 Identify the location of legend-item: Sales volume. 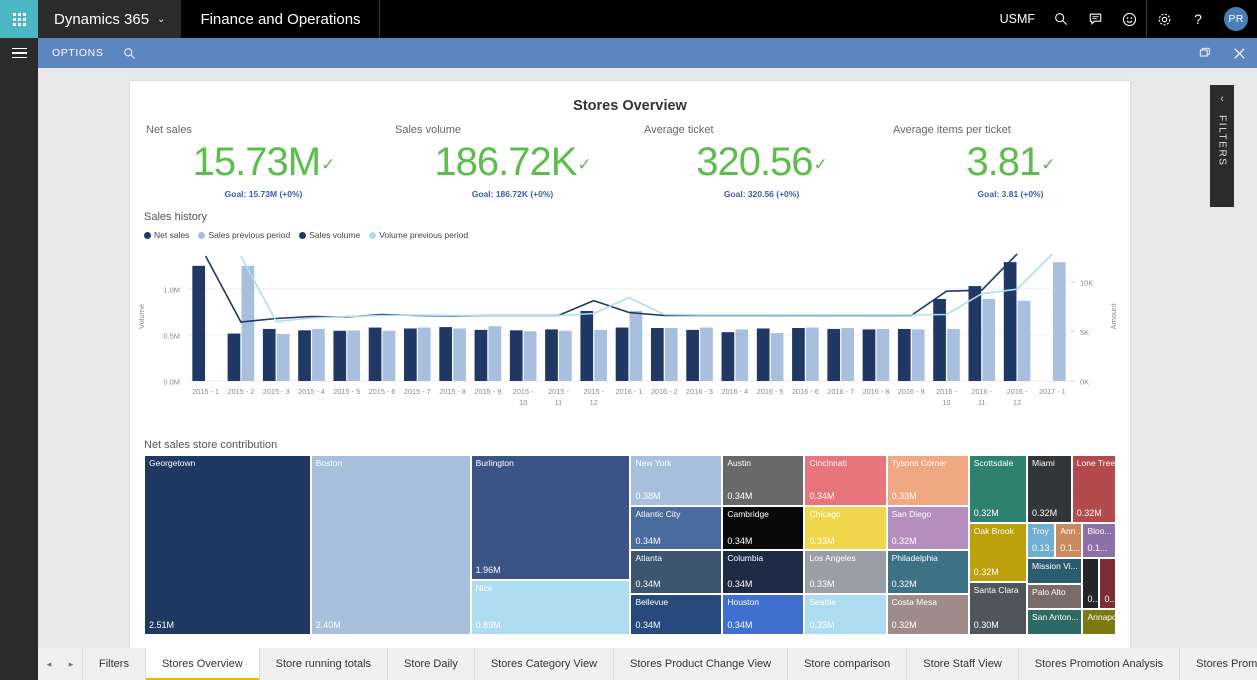
(329, 235).